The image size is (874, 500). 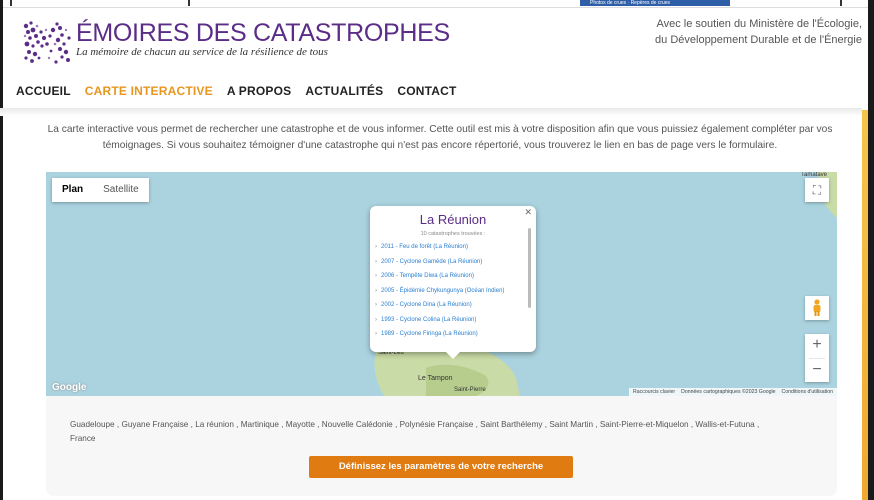 What do you see at coordinates (300, 424) in the screenshot?
I see `territory-link-mayotte: Mayotte` at bounding box center [300, 424].